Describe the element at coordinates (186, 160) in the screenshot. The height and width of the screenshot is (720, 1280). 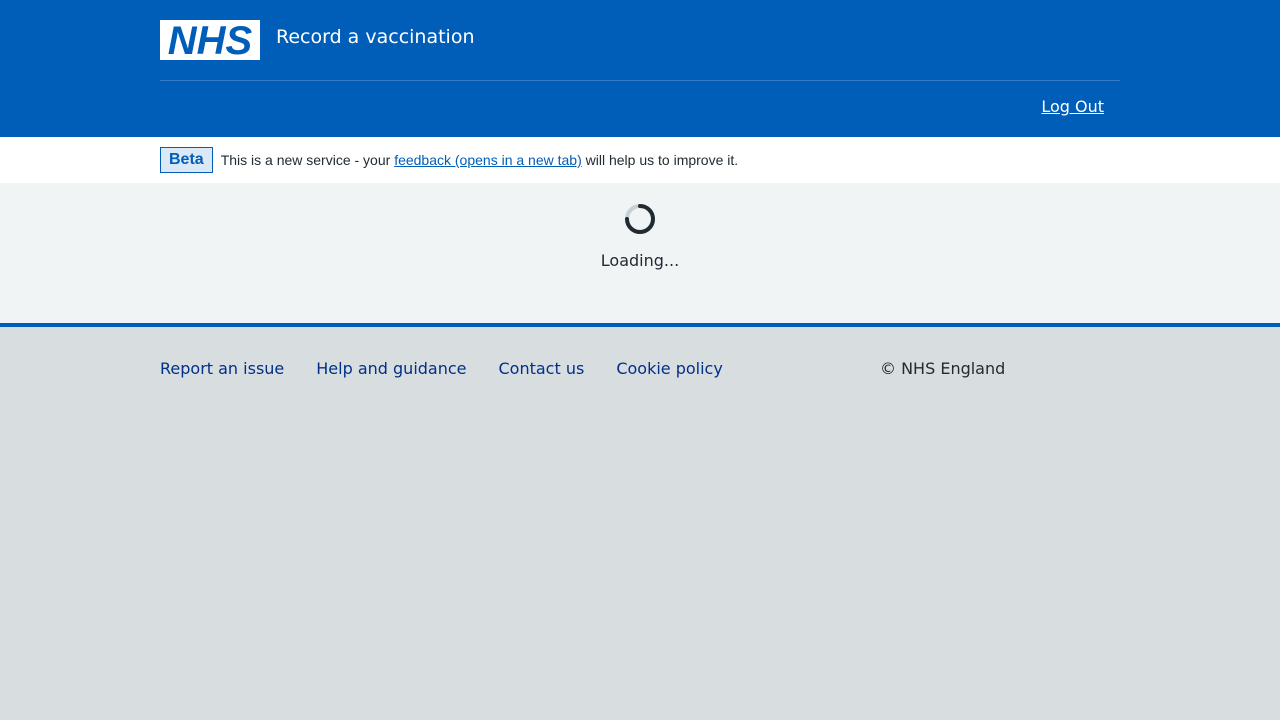
I see `beta-tag: Beta` at that location.